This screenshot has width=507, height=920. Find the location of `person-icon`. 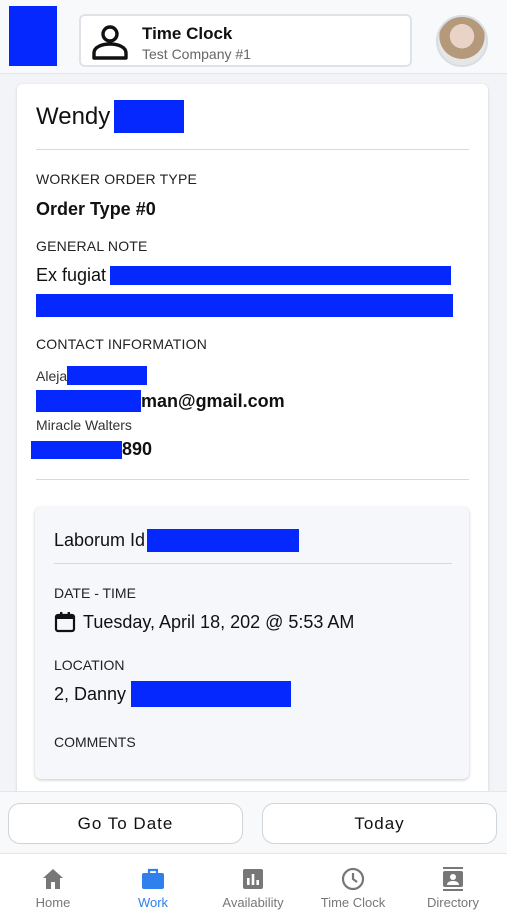

person-icon is located at coordinates (110, 42).